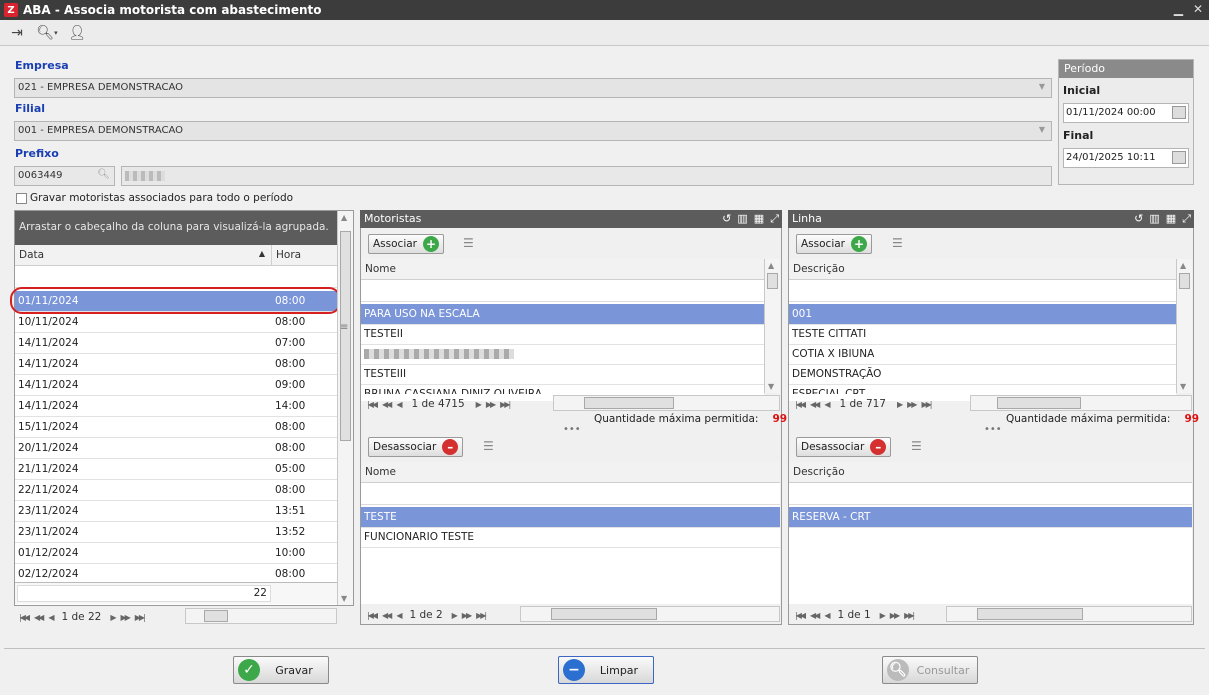 The width and height of the screenshot is (1209, 695). Describe the element at coordinates (176, 301) in the screenshot. I see `table-row: 01/11/2024 08:00` at that location.